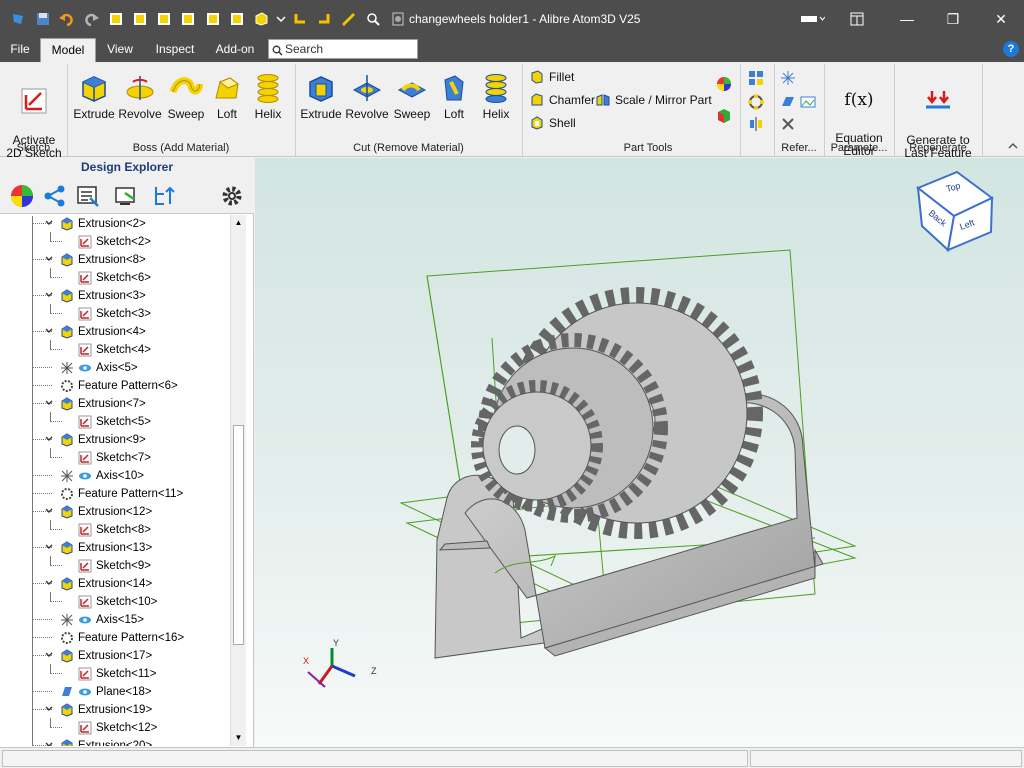 The image size is (1024, 768). Describe the element at coordinates (756, 102) in the screenshot. I see `circular-pattern-icon` at that location.